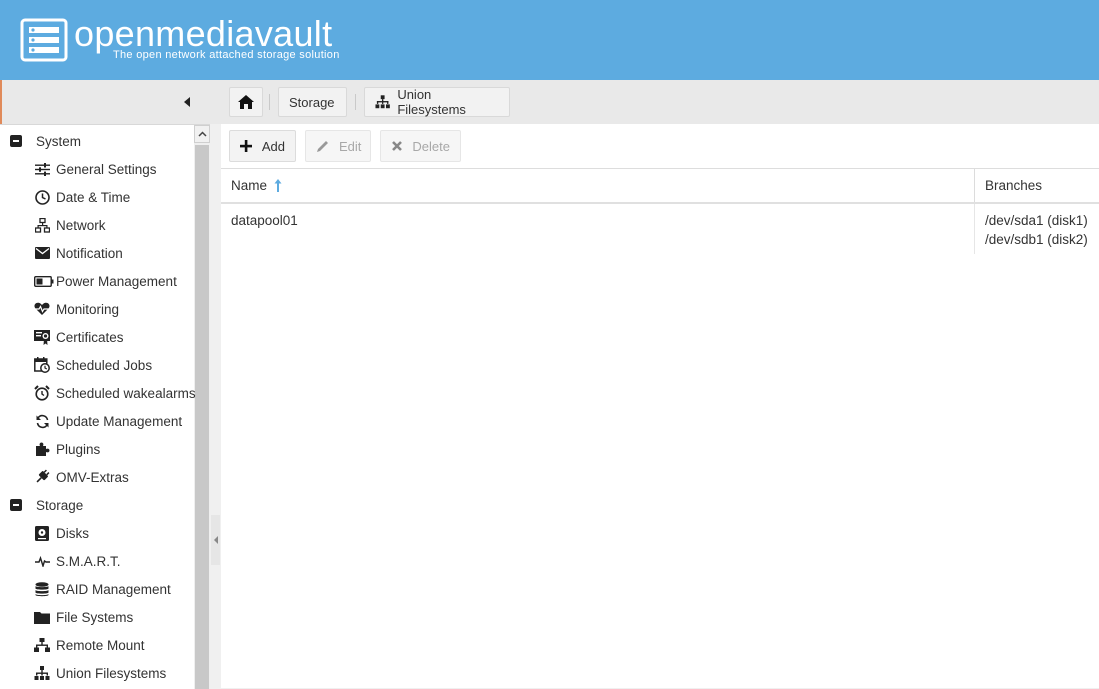  What do you see at coordinates (278, 185) in the screenshot?
I see `sort-ascending-icon` at bounding box center [278, 185].